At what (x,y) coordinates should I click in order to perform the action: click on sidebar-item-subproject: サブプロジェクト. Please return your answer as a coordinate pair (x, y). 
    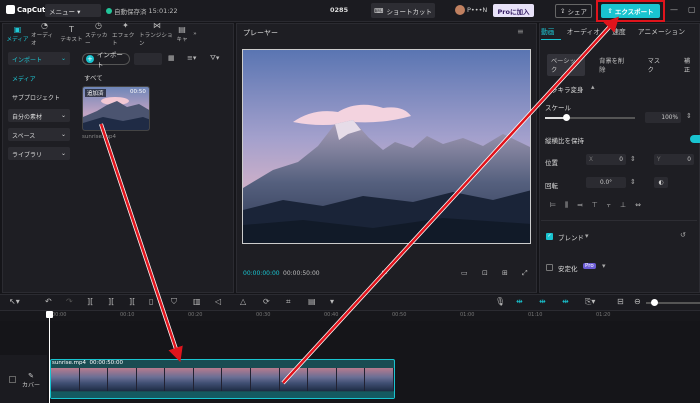
    Looking at the image, I should click on (39, 96).